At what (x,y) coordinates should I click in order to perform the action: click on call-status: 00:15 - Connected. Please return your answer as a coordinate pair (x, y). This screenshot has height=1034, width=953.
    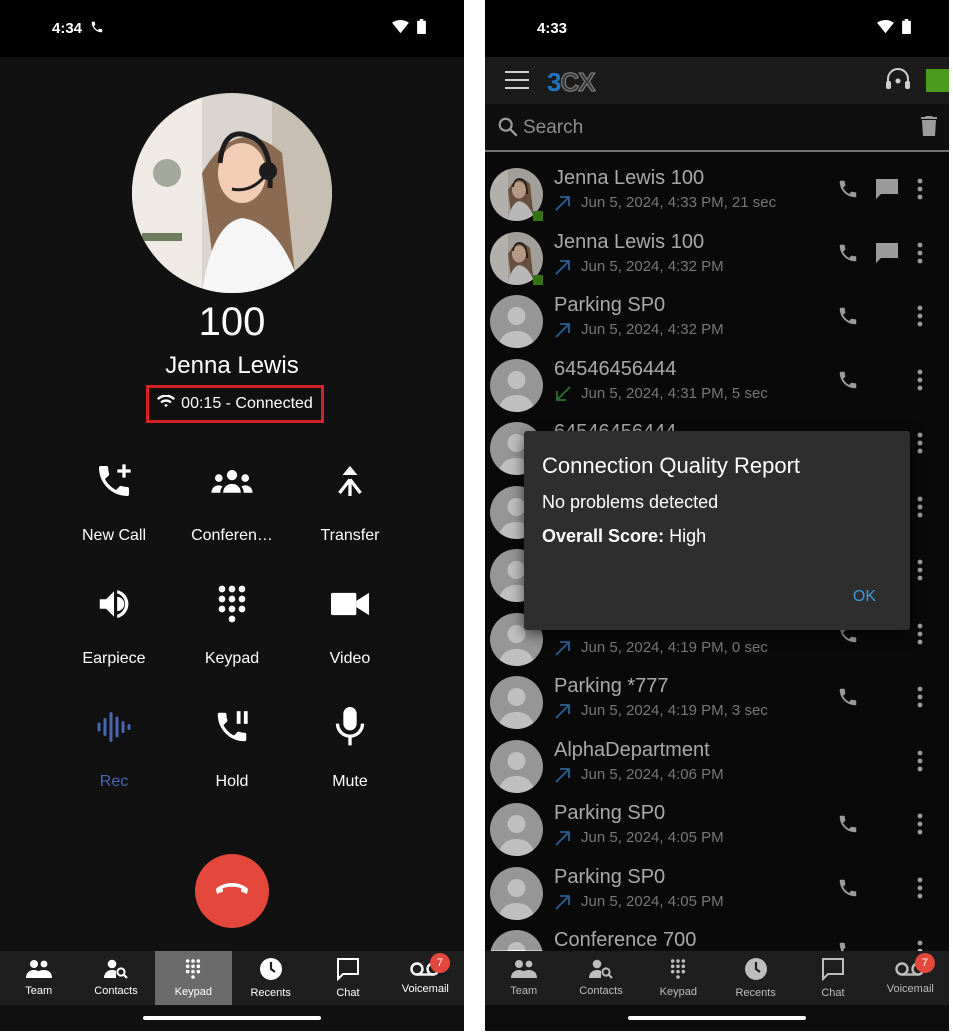
    Looking at the image, I should click on (235, 404).